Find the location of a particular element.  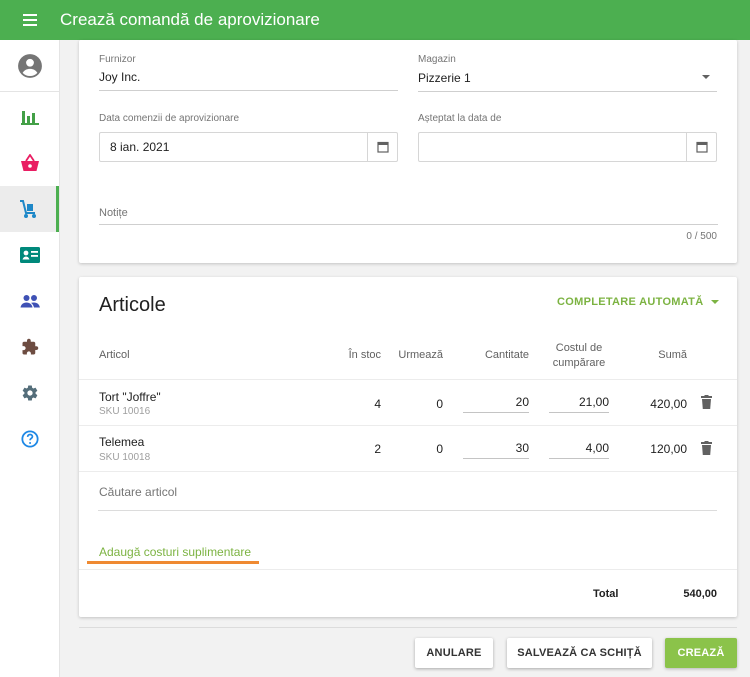

notes-label: Notițe is located at coordinates (113, 213).